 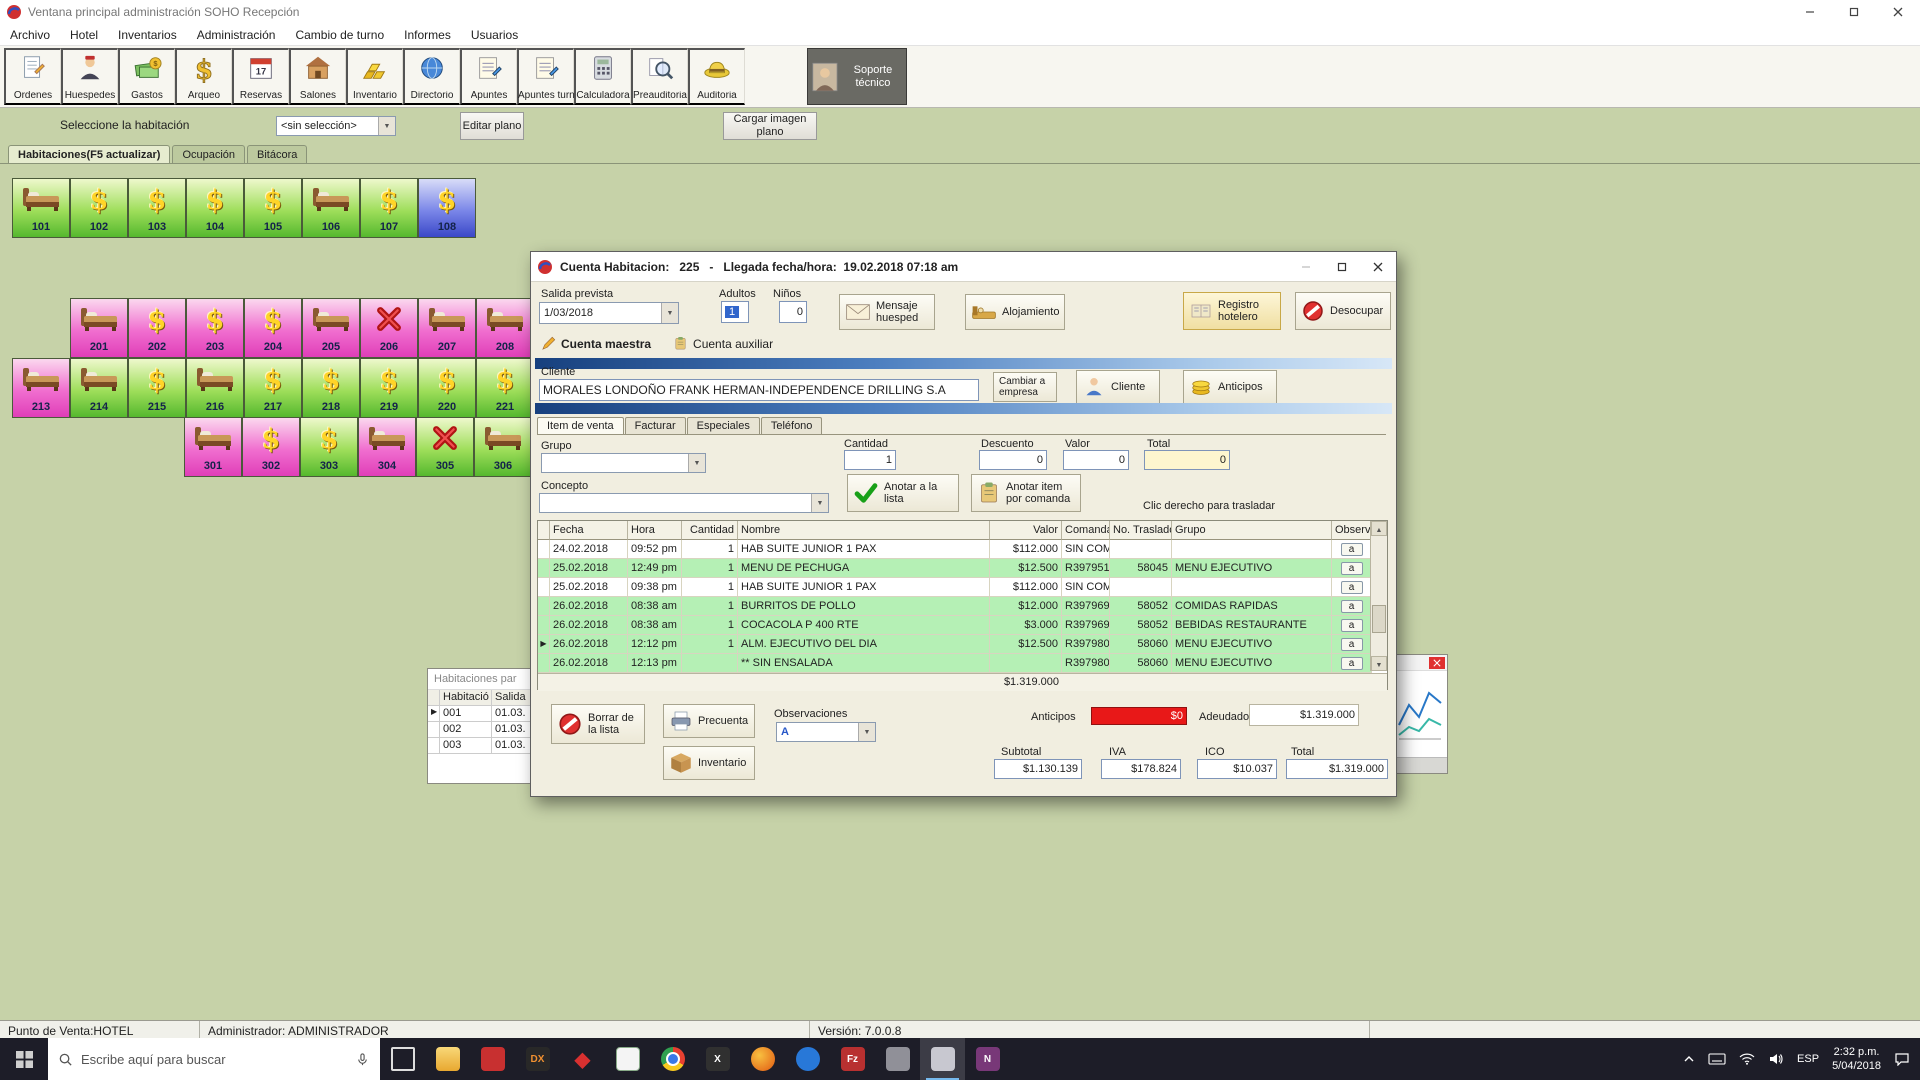 I want to click on toolbar-button: Salones, so click(x=317, y=76).